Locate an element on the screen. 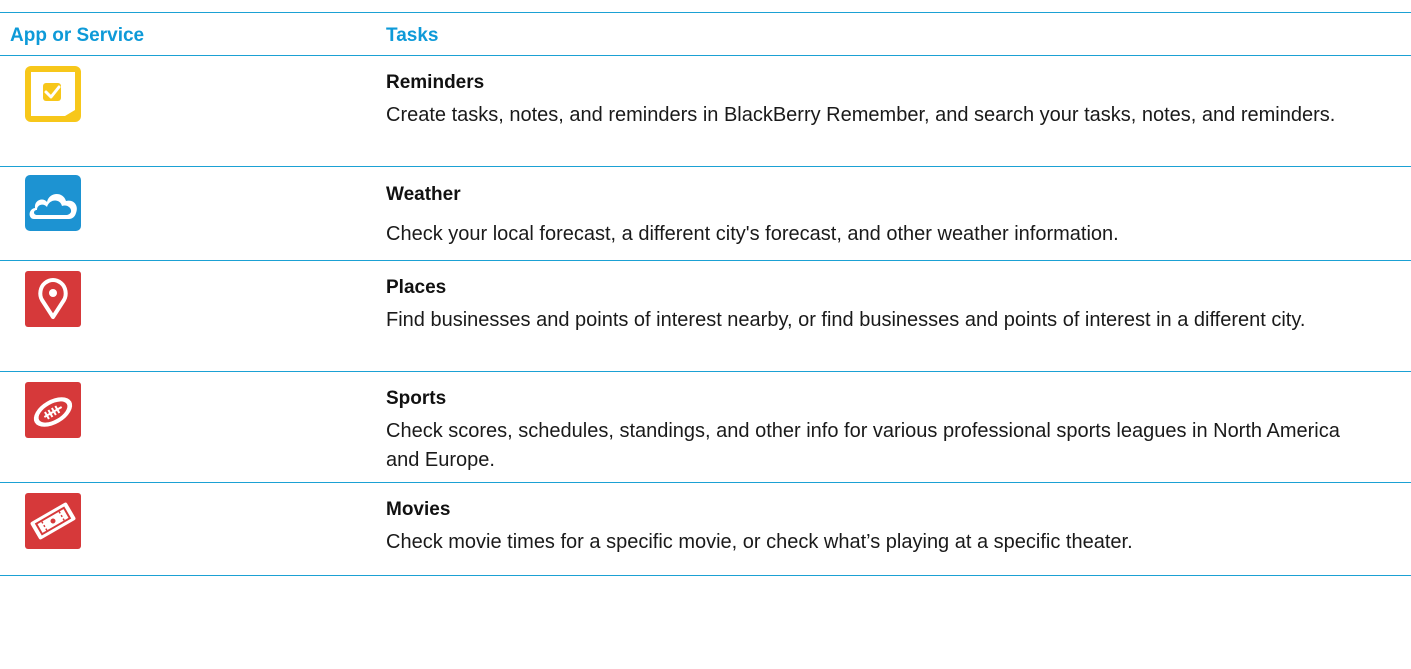 The height and width of the screenshot is (669, 1411). table-header: App or Service Tasks is located at coordinates (705, 34).